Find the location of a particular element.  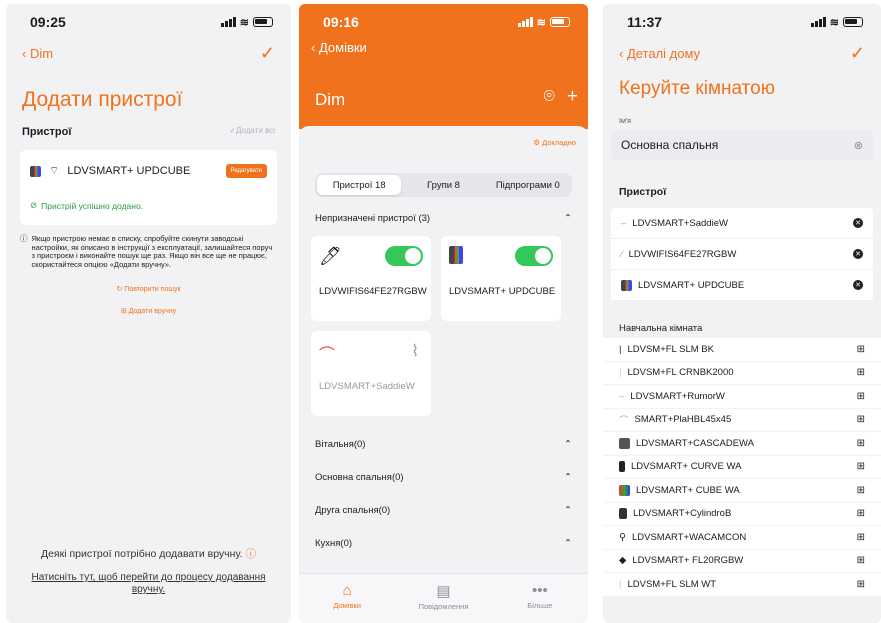

back-button: ‹ Деталі дому is located at coordinates (659, 53).